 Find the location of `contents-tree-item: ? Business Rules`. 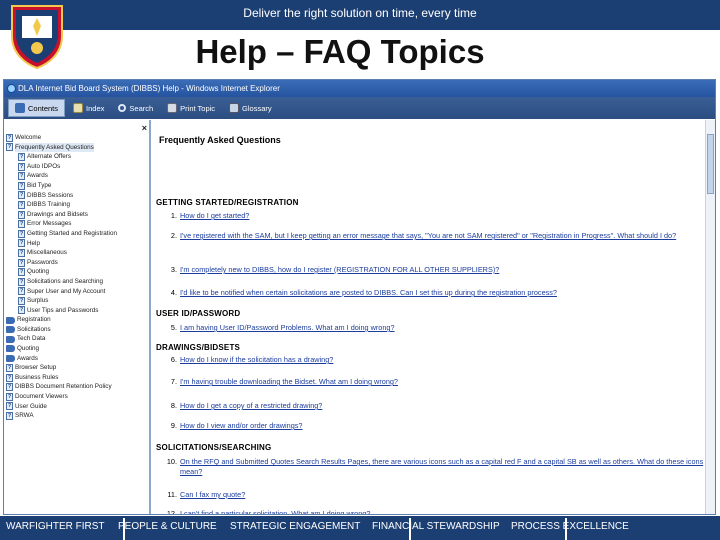

contents-tree-item: ? Business Rules is located at coordinates (76, 378).